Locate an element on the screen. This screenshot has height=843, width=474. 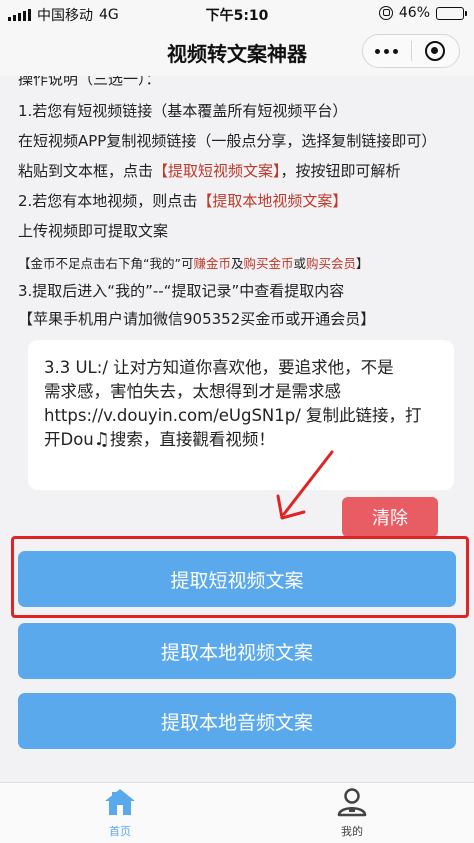
coin-and: 及 is located at coordinates (237, 263).